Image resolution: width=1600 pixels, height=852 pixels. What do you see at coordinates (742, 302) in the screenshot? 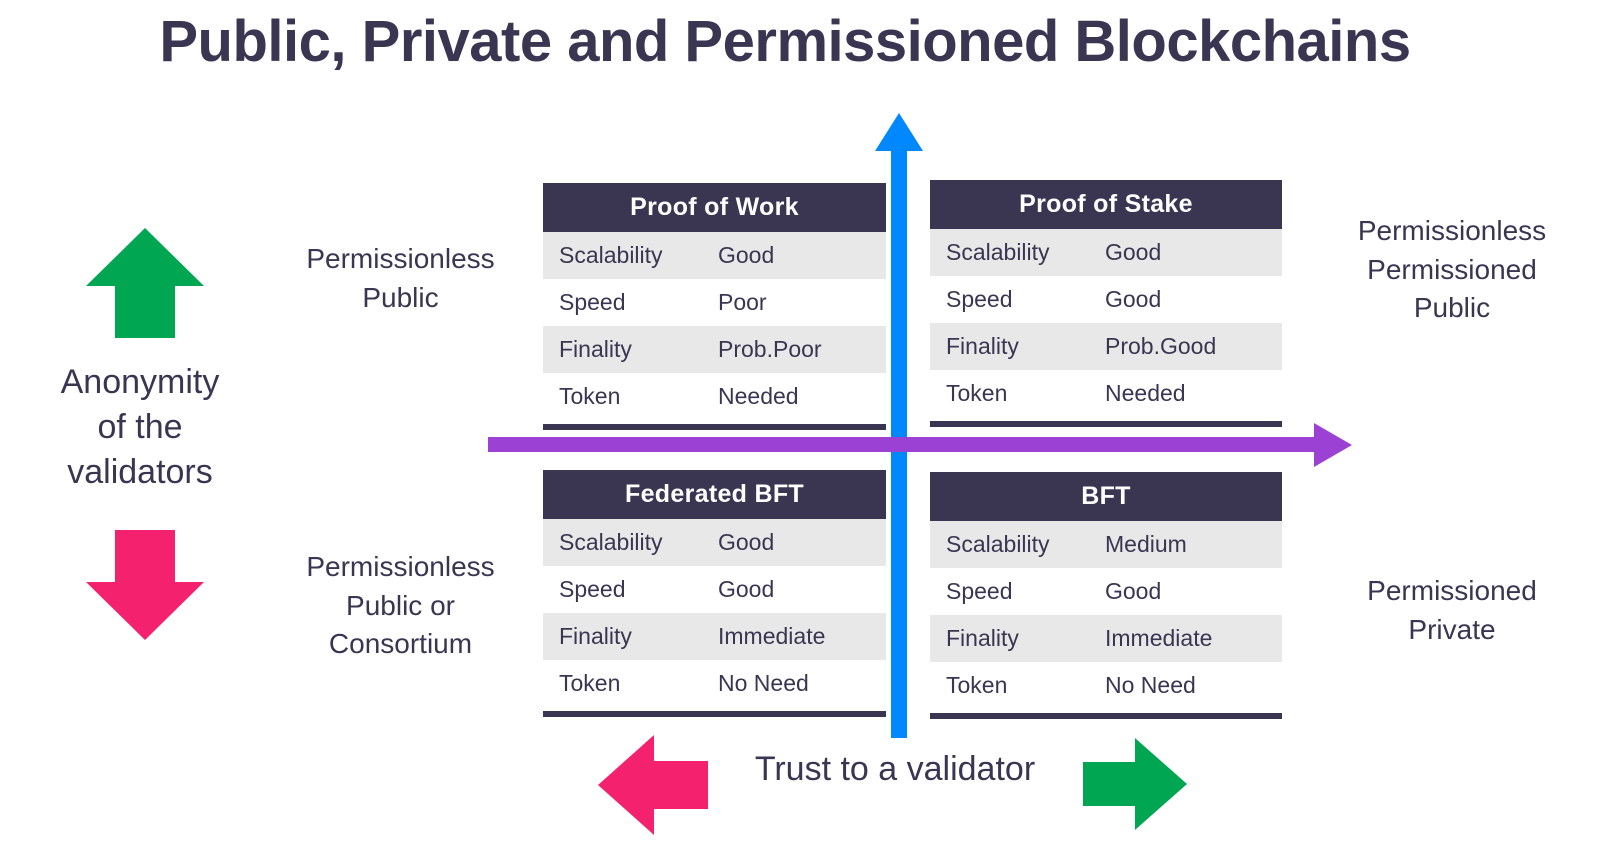
I see `table-cell-value: Poor` at bounding box center [742, 302].